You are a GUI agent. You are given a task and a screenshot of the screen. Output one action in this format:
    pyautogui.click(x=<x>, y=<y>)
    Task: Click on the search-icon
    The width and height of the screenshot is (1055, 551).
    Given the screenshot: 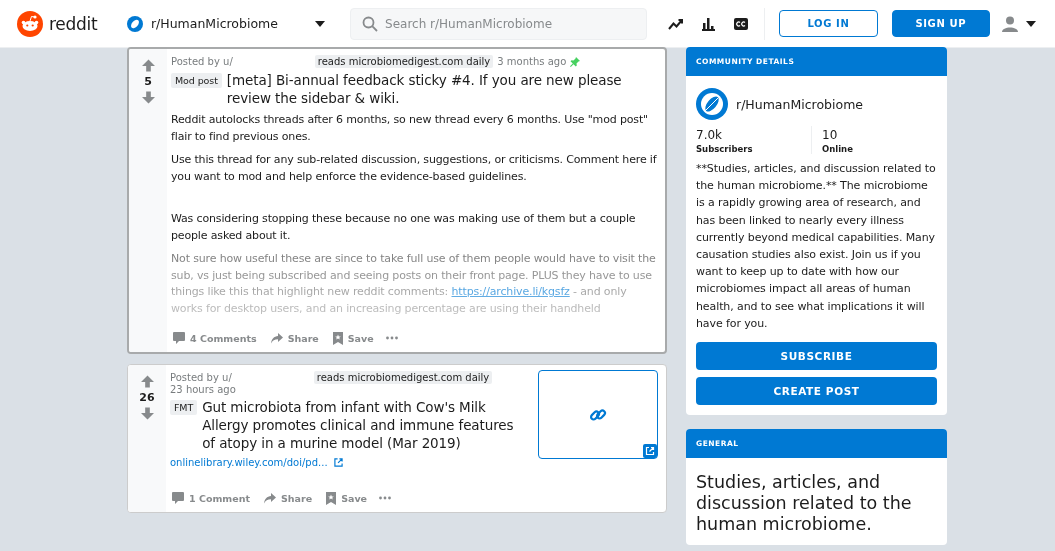 What is the action you would take?
    pyautogui.click(x=370, y=23)
    